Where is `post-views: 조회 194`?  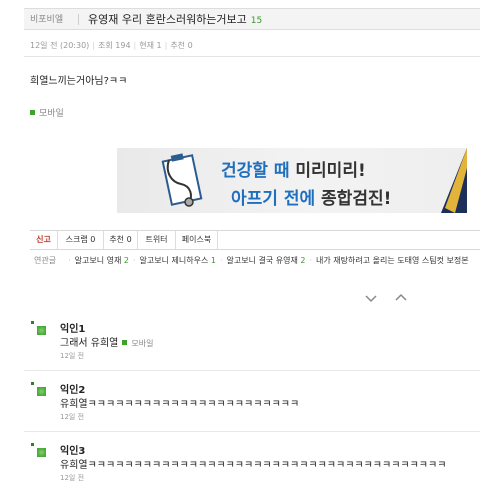 post-views: 조회 194 is located at coordinates (114, 45).